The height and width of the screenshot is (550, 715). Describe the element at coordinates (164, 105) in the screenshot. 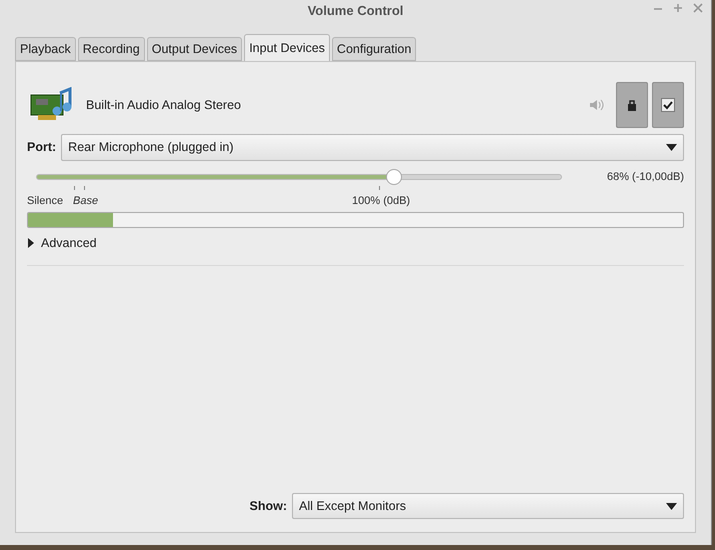

I see `device-name: Built-in Audio Analog Stereo` at that location.